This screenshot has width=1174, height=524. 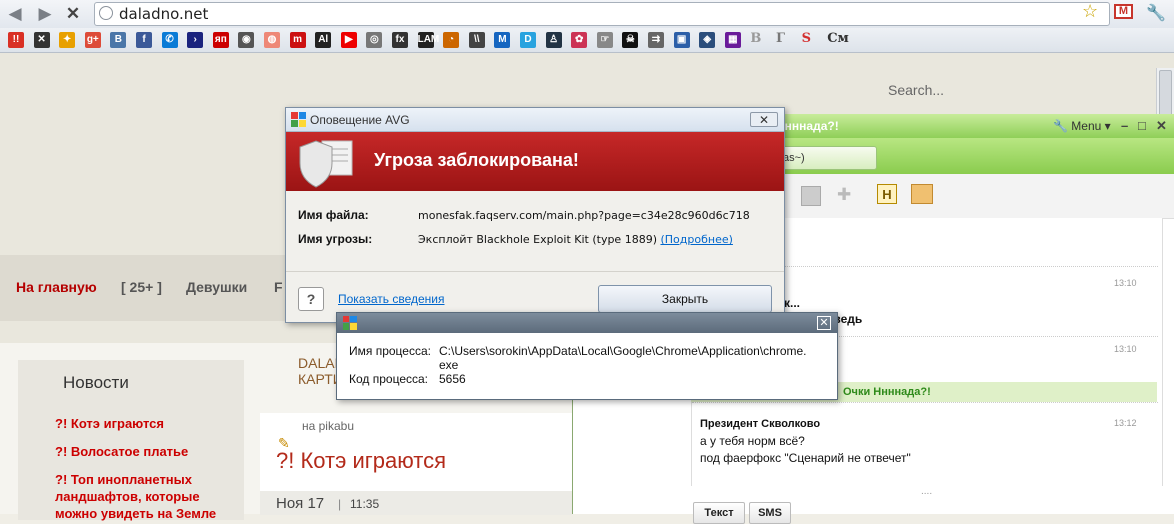 What do you see at coordinates (681, 40) in the screenshot?
I see `bookmark-icon: ▣` at bounding box center [681, 40].